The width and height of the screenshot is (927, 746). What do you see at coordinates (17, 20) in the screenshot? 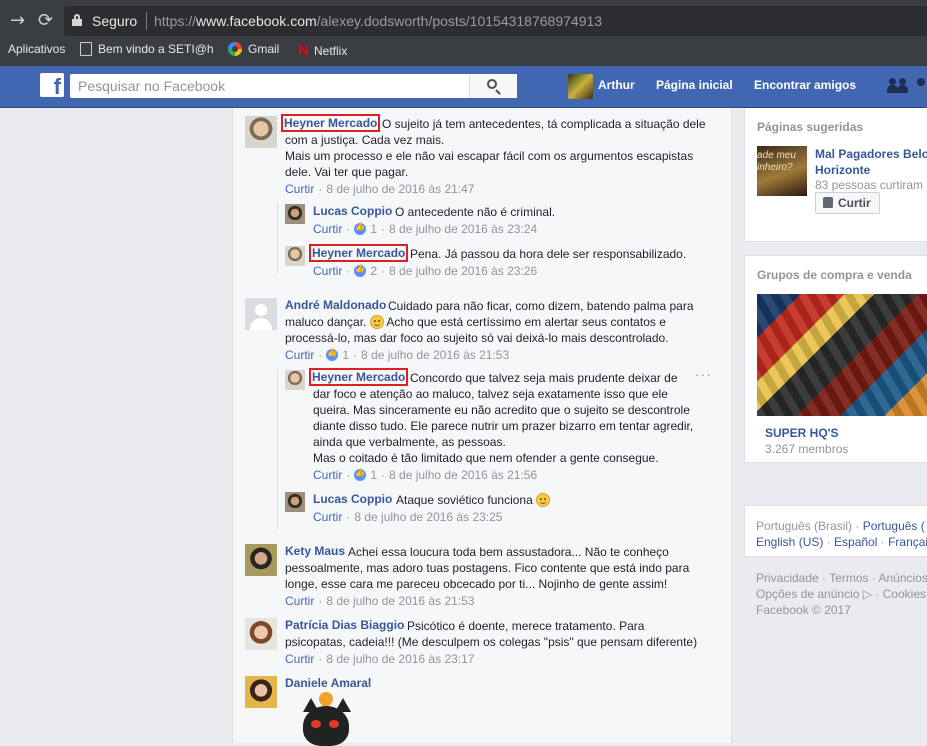
I see `forward-arrow-icon: →` at bounding box center [17, 20].